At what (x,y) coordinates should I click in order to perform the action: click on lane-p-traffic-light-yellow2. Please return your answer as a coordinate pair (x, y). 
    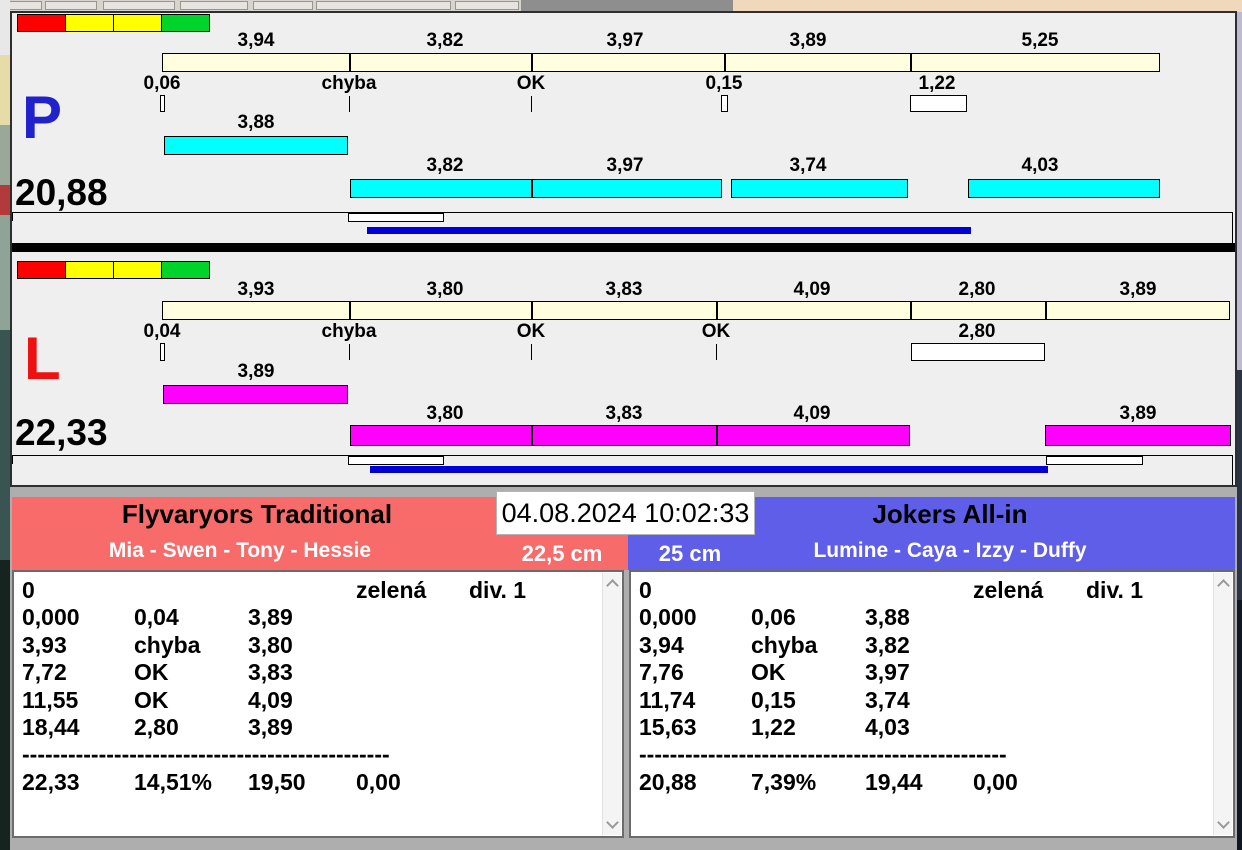
    Looking at the image, I should click on (137, 23).